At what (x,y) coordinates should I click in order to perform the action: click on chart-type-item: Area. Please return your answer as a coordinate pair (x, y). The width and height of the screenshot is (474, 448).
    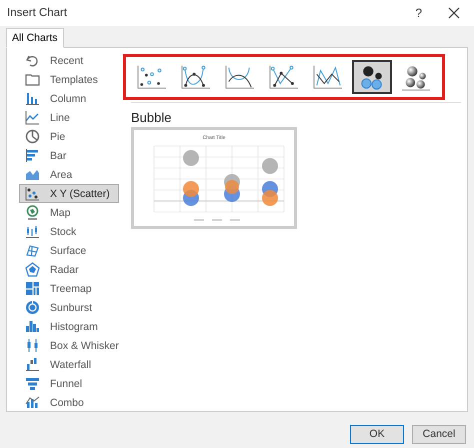
    Looking at the image, I should click on (69, 174).